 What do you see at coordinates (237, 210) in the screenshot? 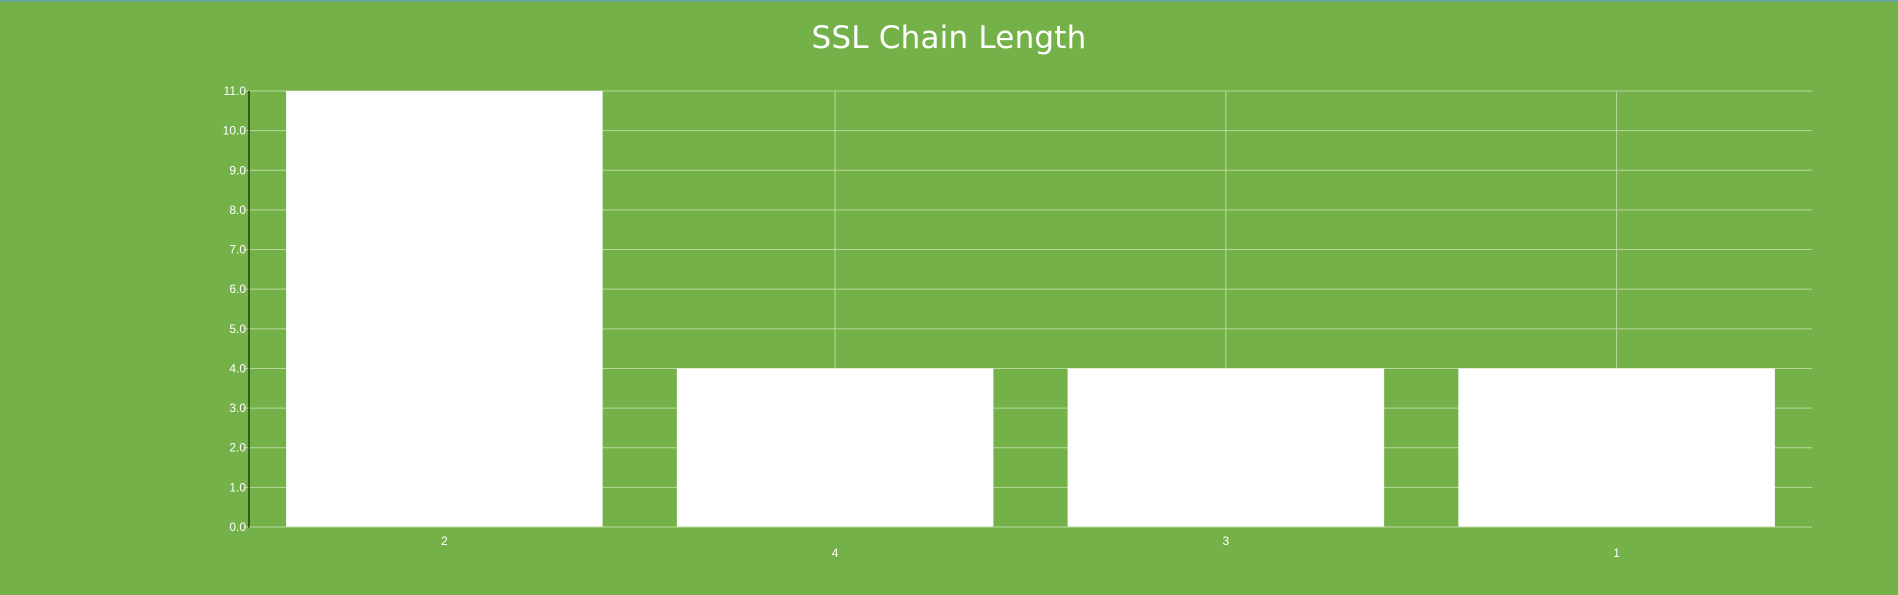
I see `y-tick-label: 8.0` at bounding box center [237, 210].